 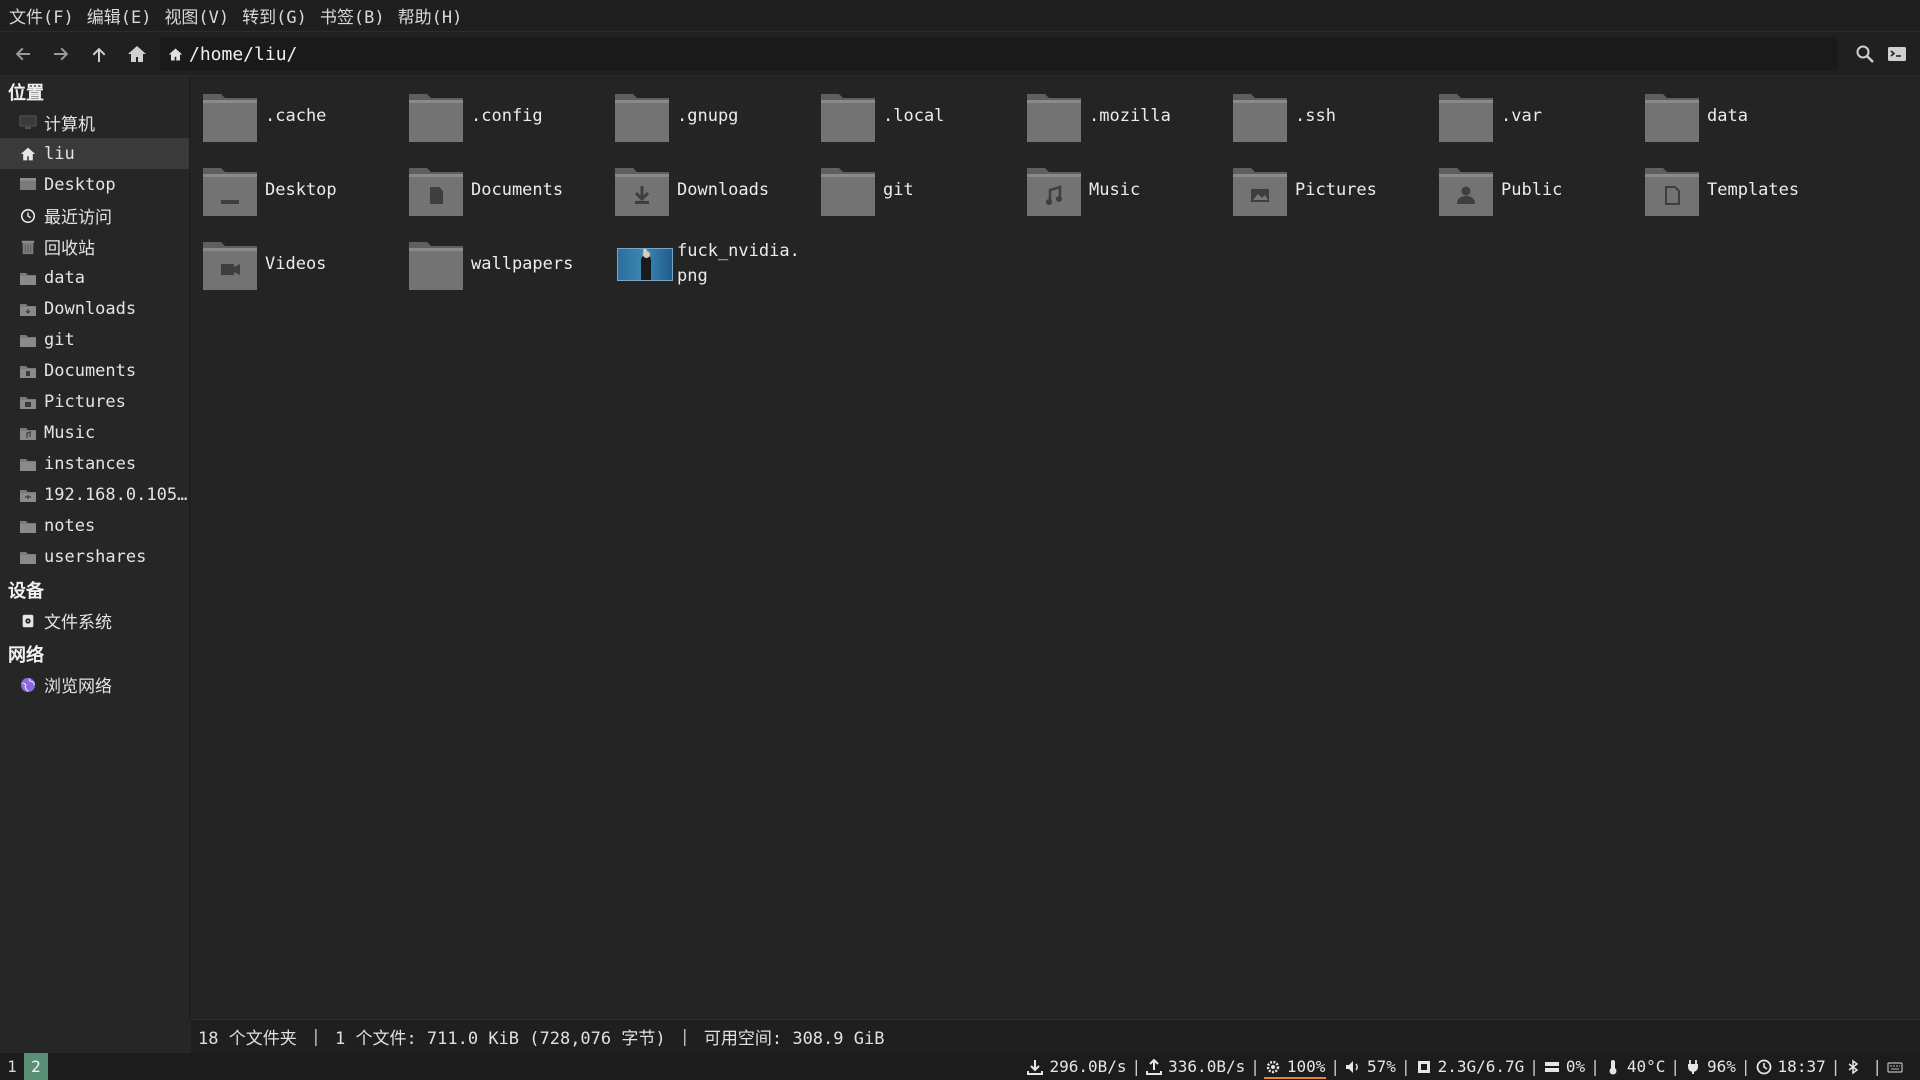 I want to click on sidebar-item-downloads: Downloads, so click(x=94, y=308).